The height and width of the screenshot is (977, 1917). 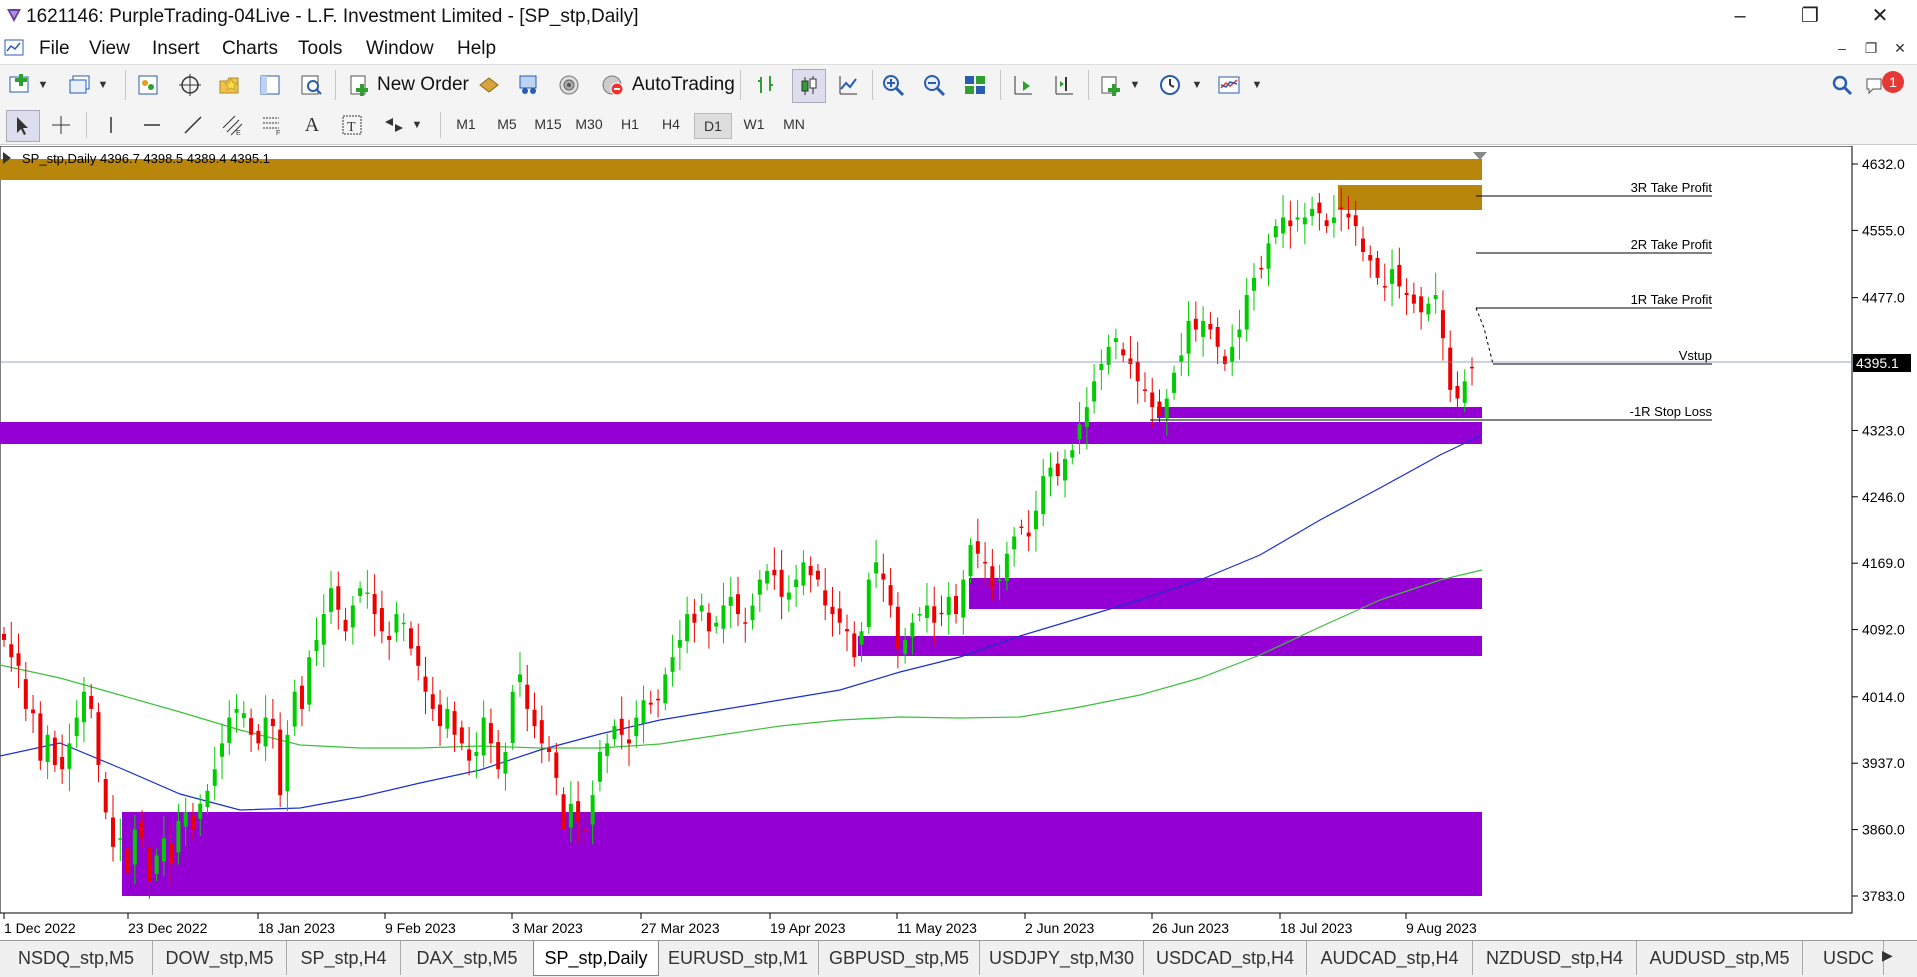 What do you see at coordinates (20, 85) in the screenshot?
I see `new-chart-icon` at bounding box center [20, 85].